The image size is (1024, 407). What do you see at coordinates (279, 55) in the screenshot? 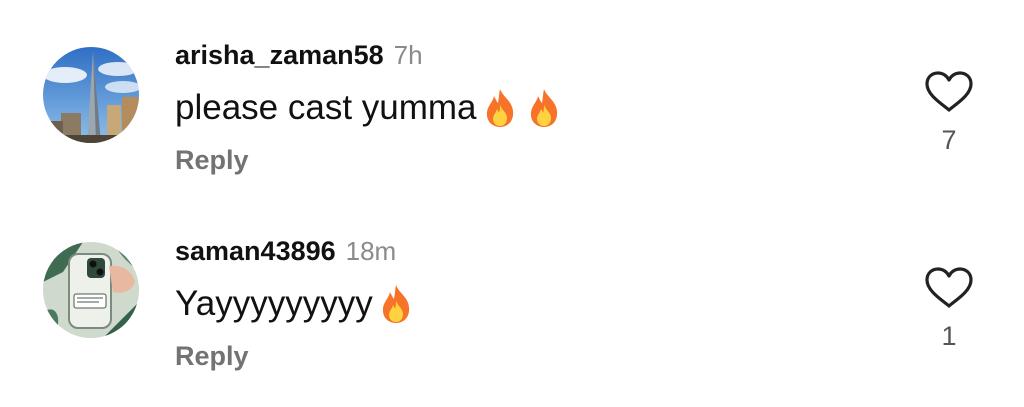
I see `username: arisha_zaman58` at bounding box center [279, 55].